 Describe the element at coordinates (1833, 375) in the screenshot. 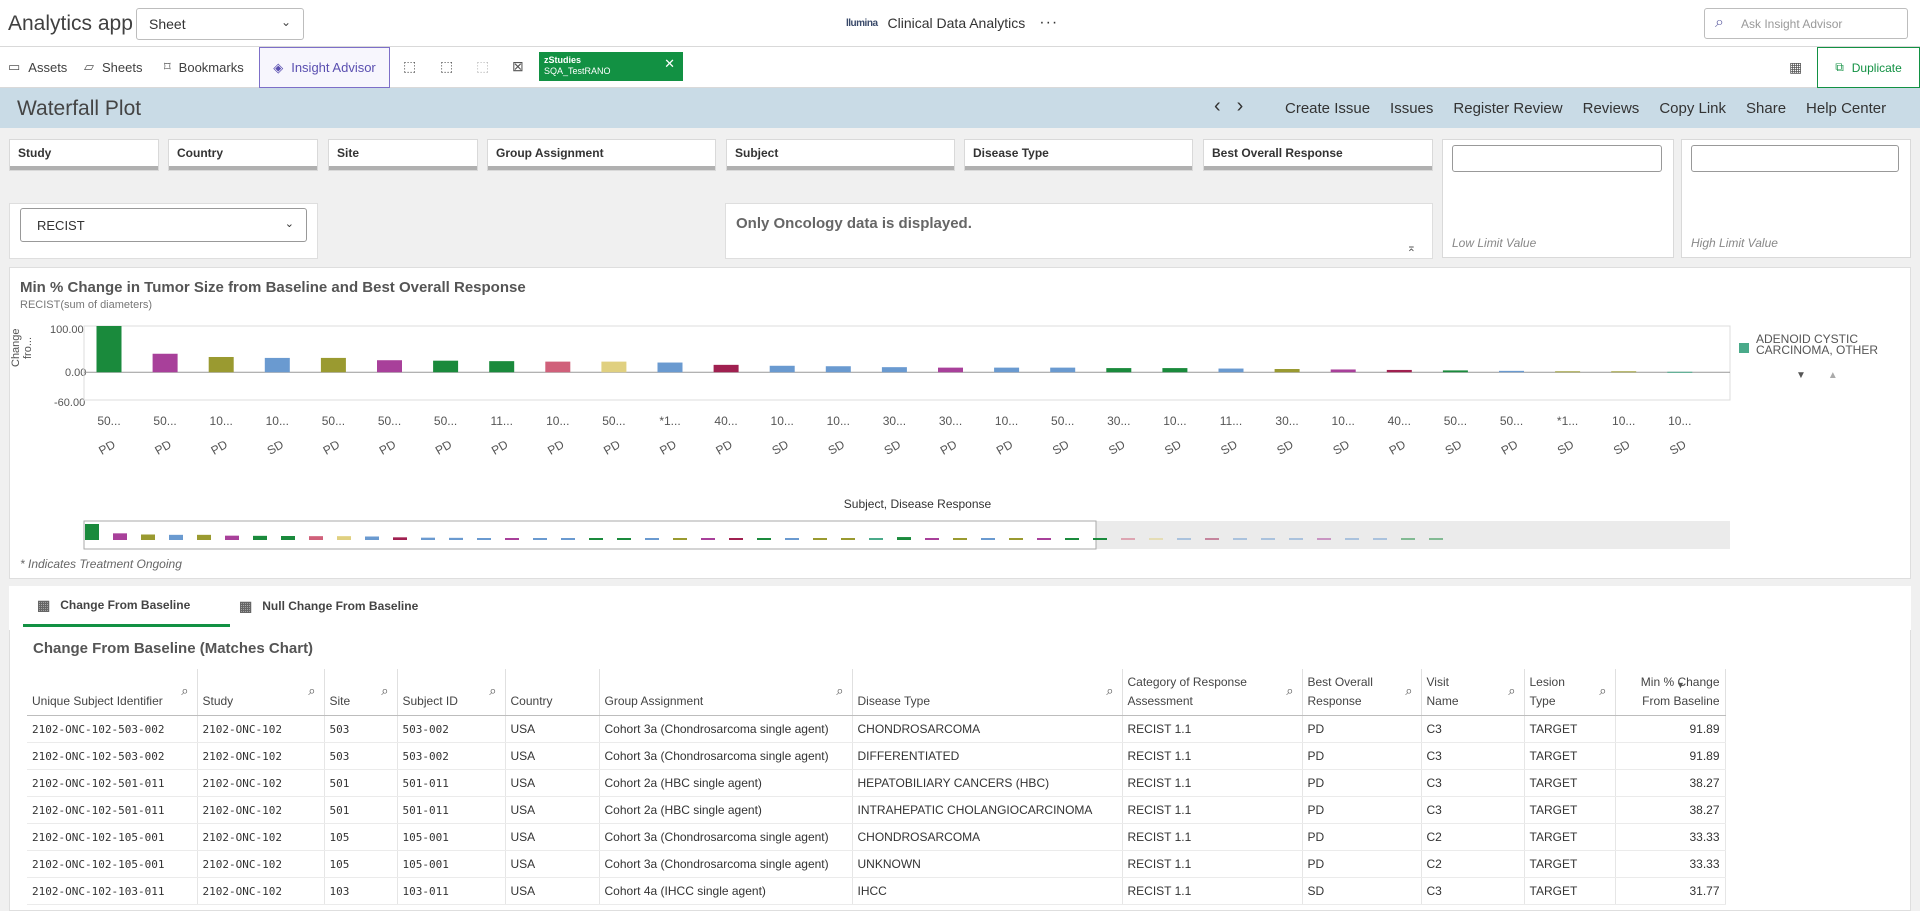

I see `arrow-up-icon: ▲` at that location.